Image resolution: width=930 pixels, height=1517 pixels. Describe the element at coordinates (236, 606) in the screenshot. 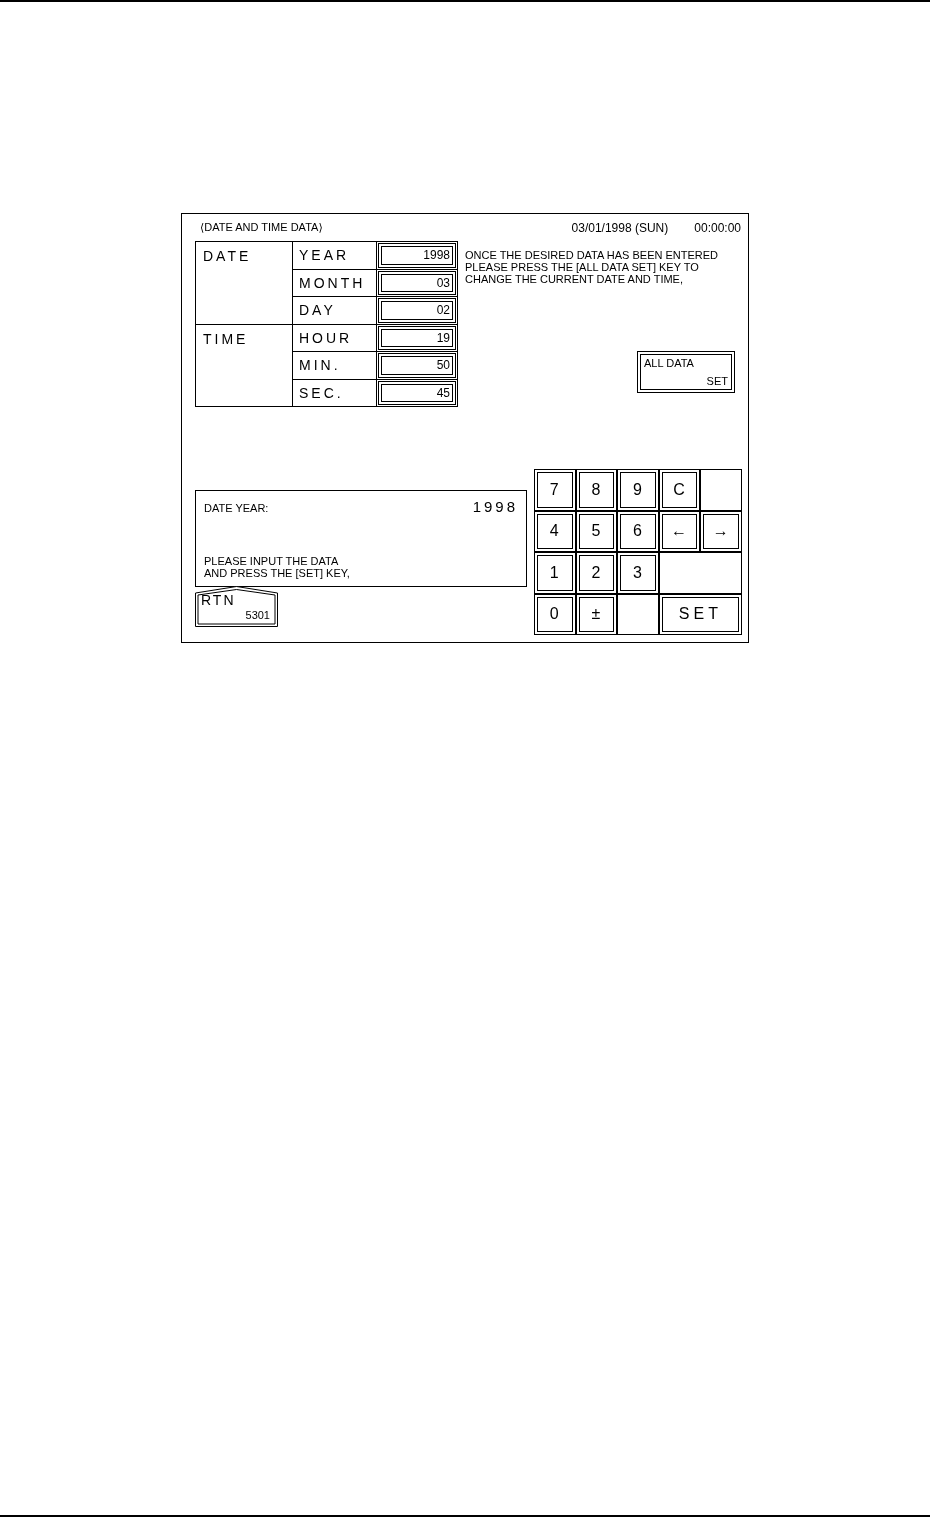

I see `return-button: RTN 5301` at that location.